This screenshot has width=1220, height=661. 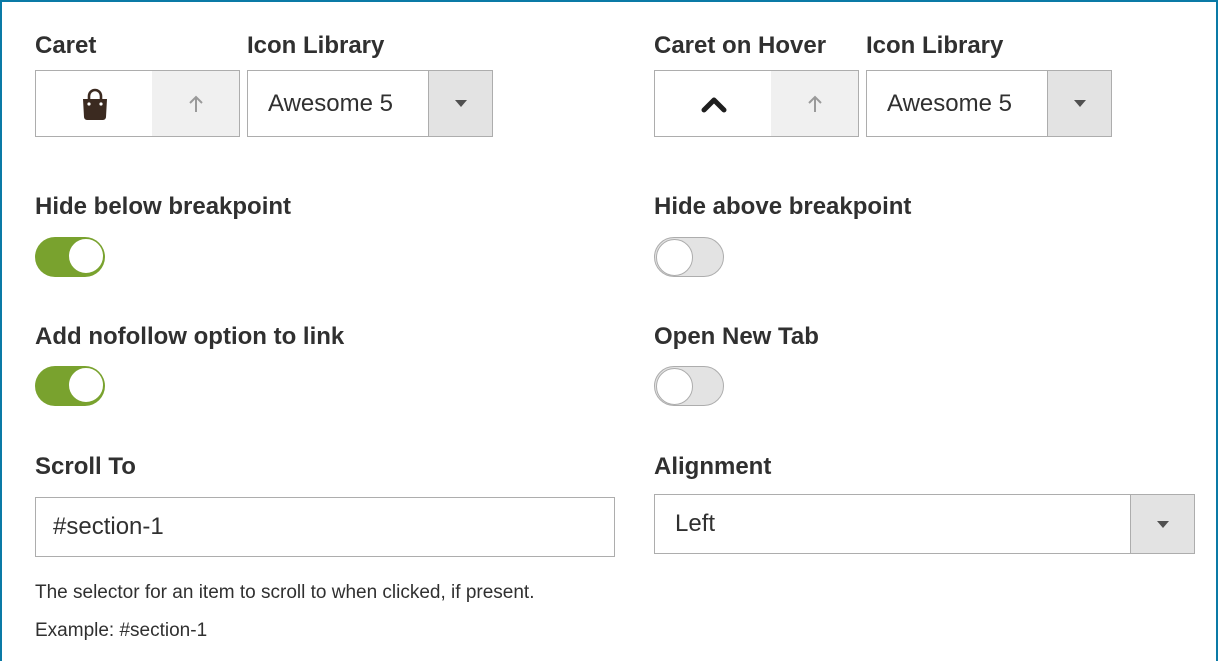 I want to click on caret-upload-button, so click(x=195, y=103).